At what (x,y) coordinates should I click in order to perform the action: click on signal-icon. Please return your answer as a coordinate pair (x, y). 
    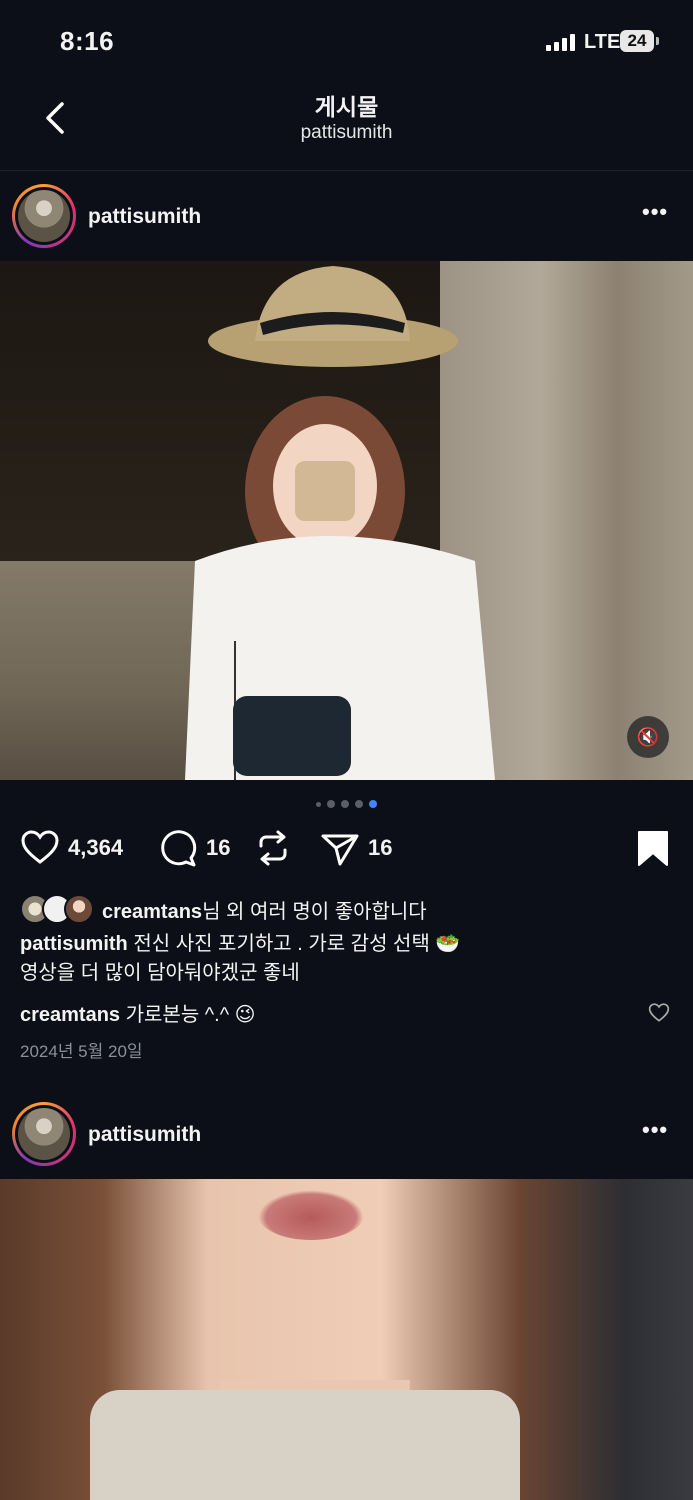
    Looking at the image, I should click on (560, 42).